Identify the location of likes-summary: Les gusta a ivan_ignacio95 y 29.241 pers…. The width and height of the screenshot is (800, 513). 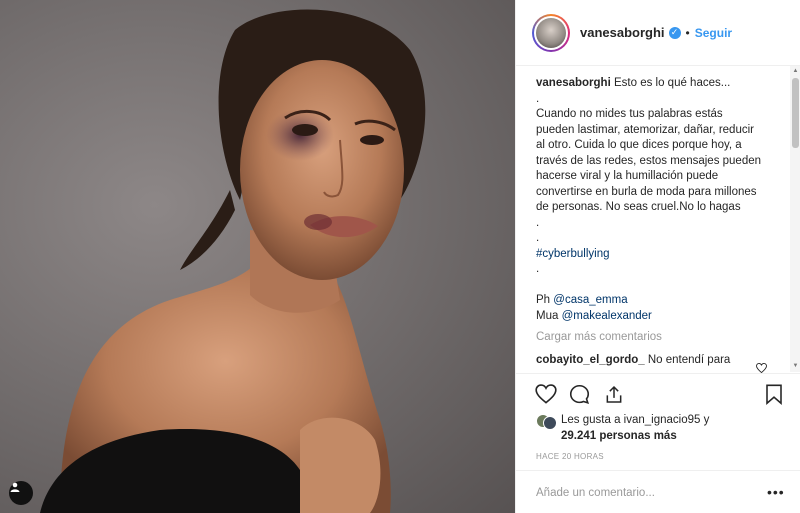
(661, 428).